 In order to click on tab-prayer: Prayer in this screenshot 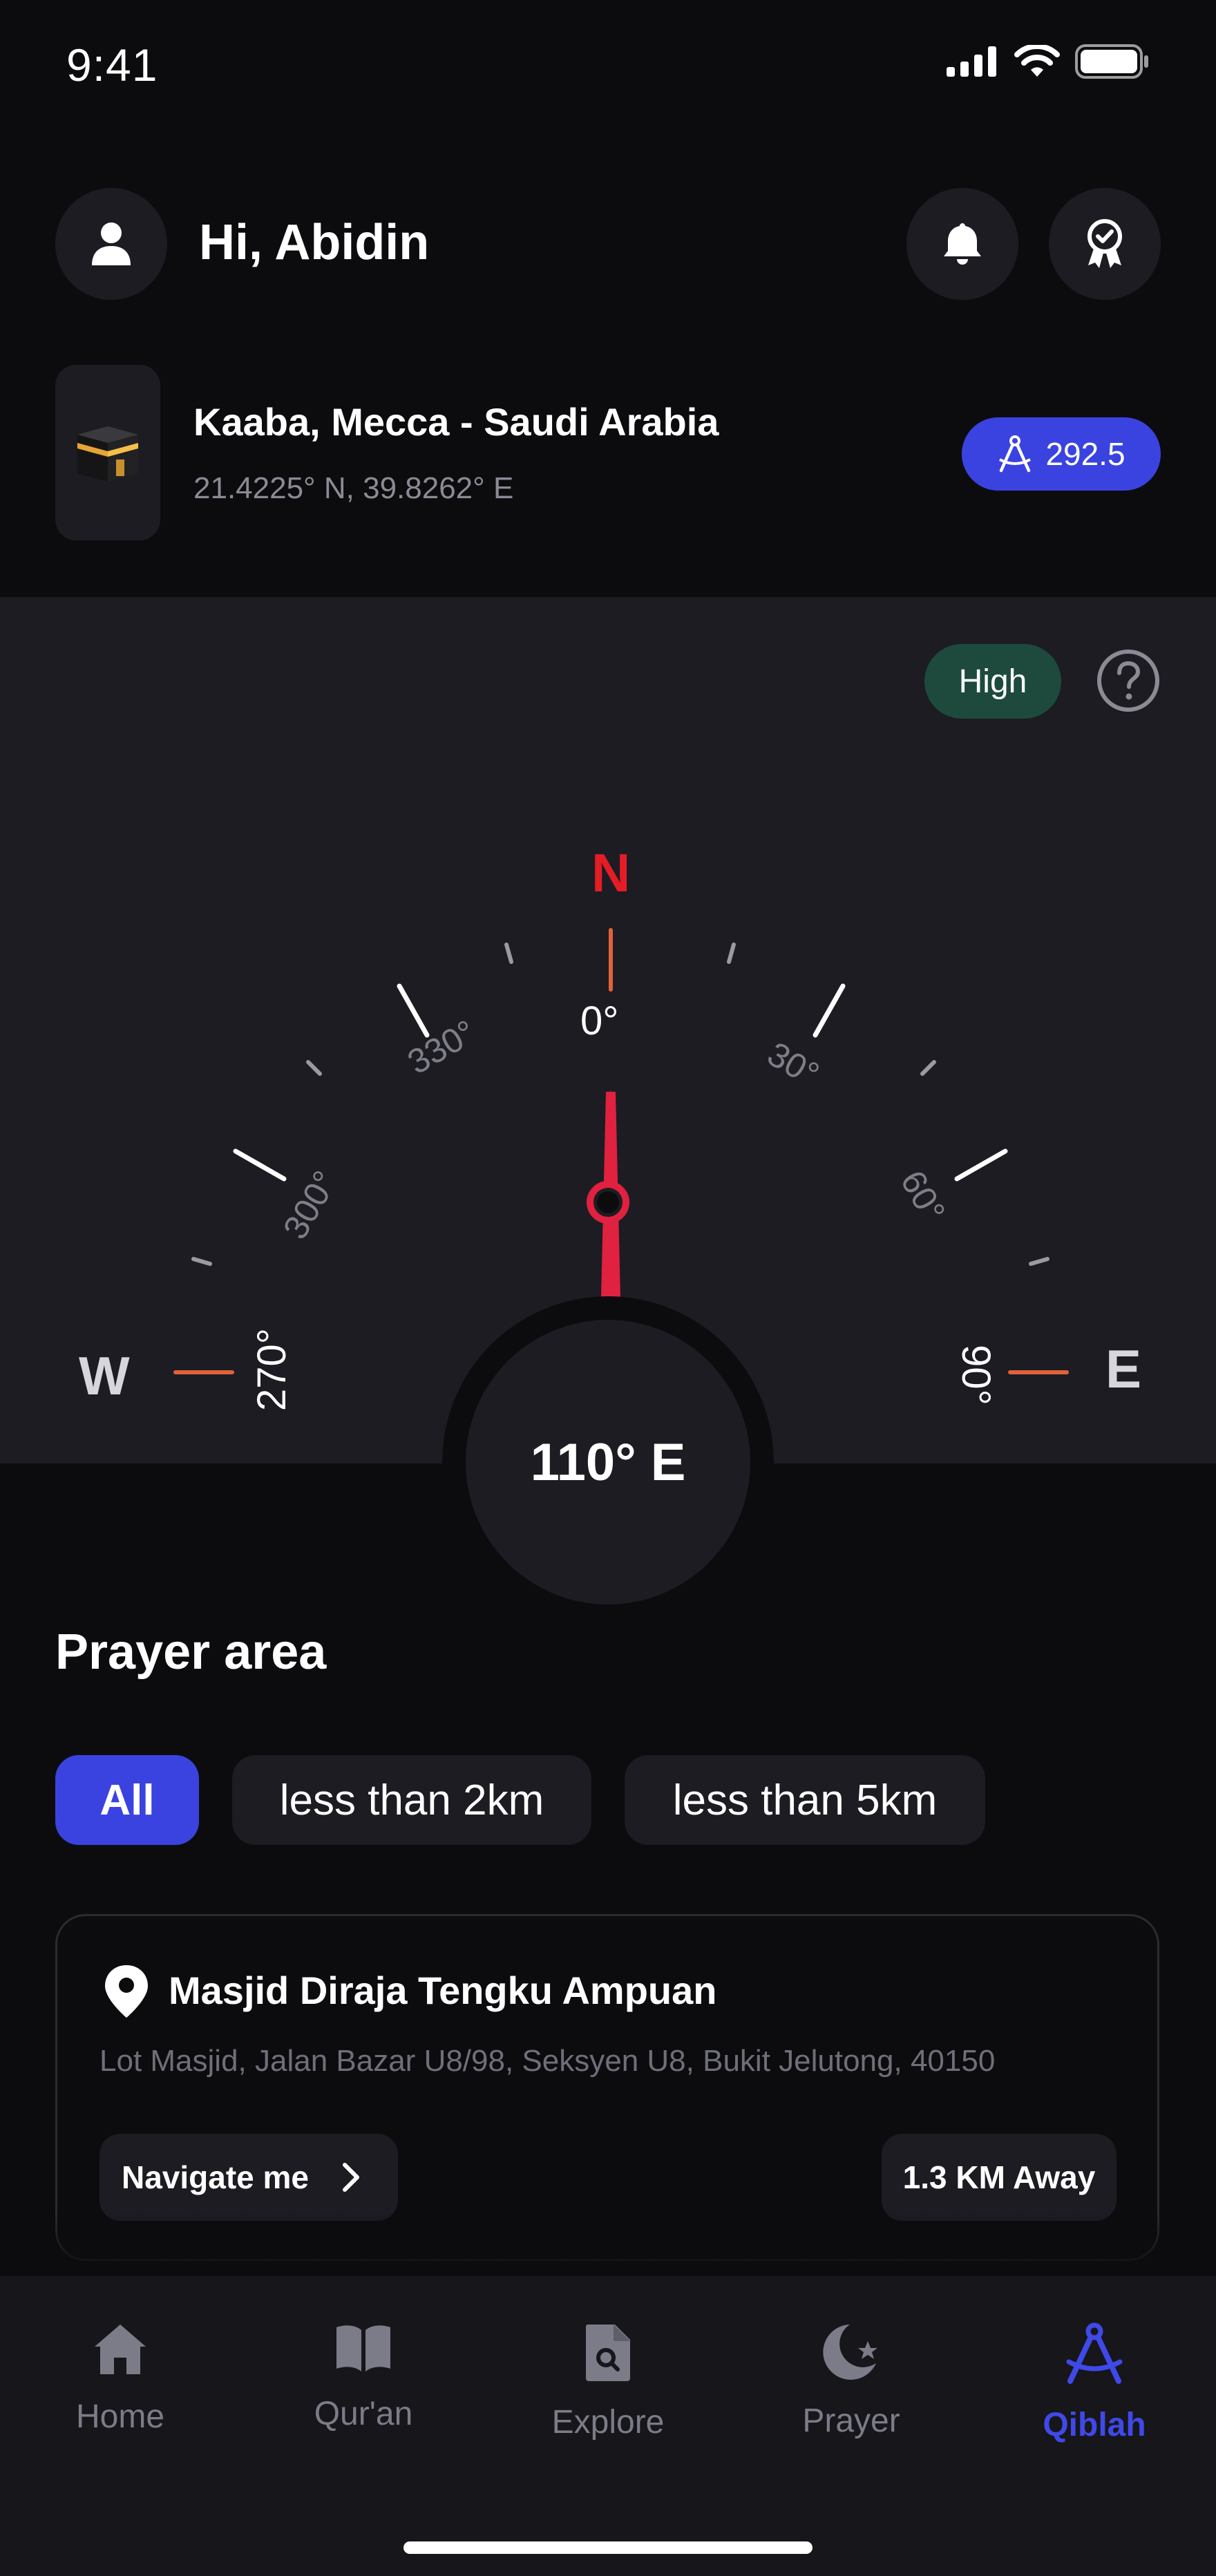, I will do `click(851, 2381)`.